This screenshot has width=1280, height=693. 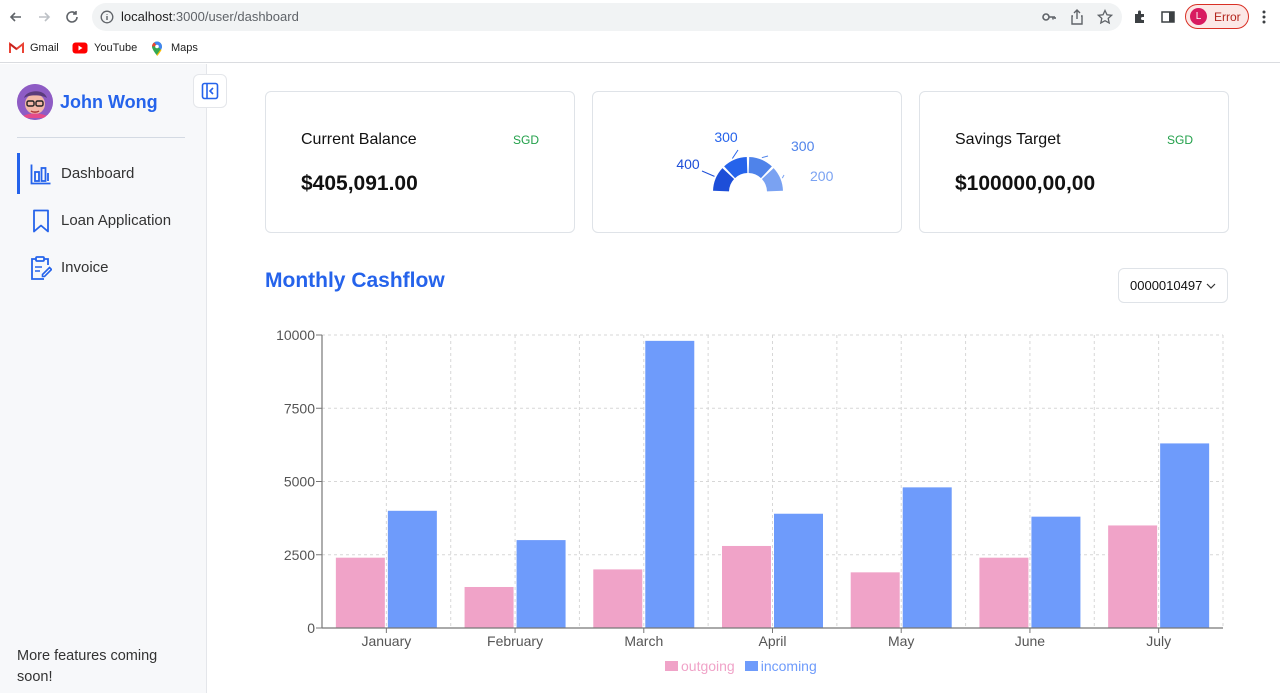 What do you see at coordinates (72, 17) in the screenshot?
I see `reload-icon` at bounding box center [72, 17].